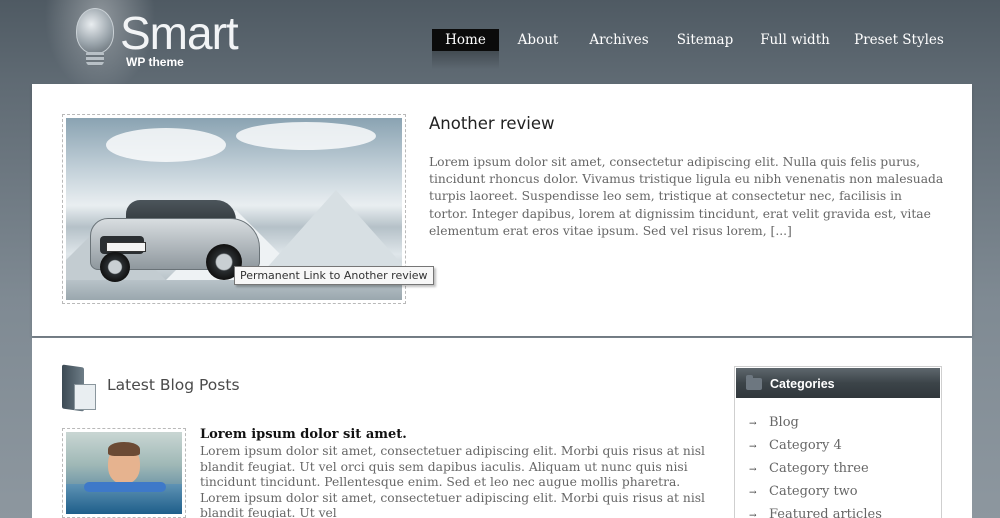 Image resolution: width=1000 pixels, height=518 pixels. I want to click on category-label: Category two, so click(813, 491).